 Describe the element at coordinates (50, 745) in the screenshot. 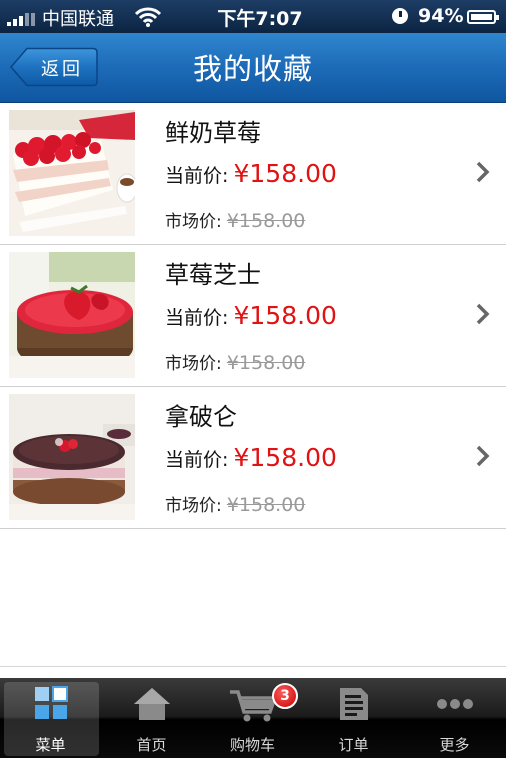

I see `tab-label: 菜单` at that location.